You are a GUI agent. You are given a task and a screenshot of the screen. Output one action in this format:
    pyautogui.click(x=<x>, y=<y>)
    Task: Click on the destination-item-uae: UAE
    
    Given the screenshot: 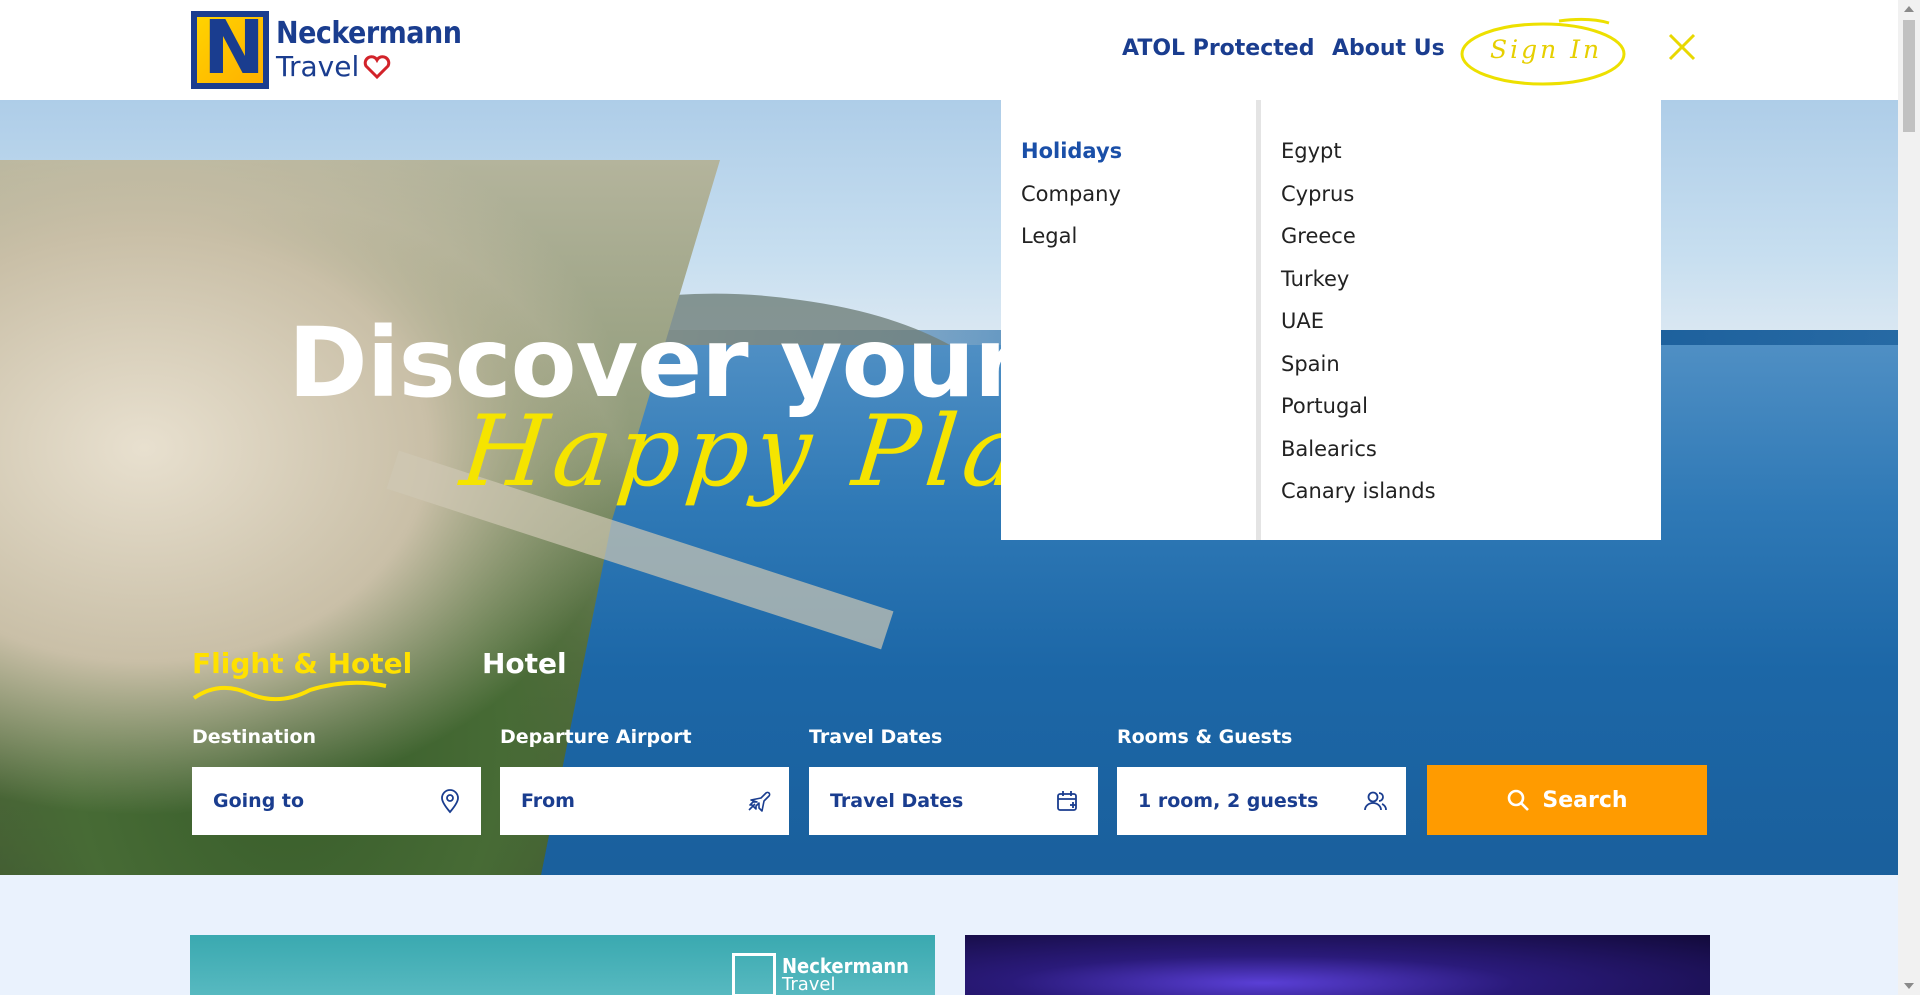 What is the action you would take?
    pyautogui.click(x=1358, y=329)
    